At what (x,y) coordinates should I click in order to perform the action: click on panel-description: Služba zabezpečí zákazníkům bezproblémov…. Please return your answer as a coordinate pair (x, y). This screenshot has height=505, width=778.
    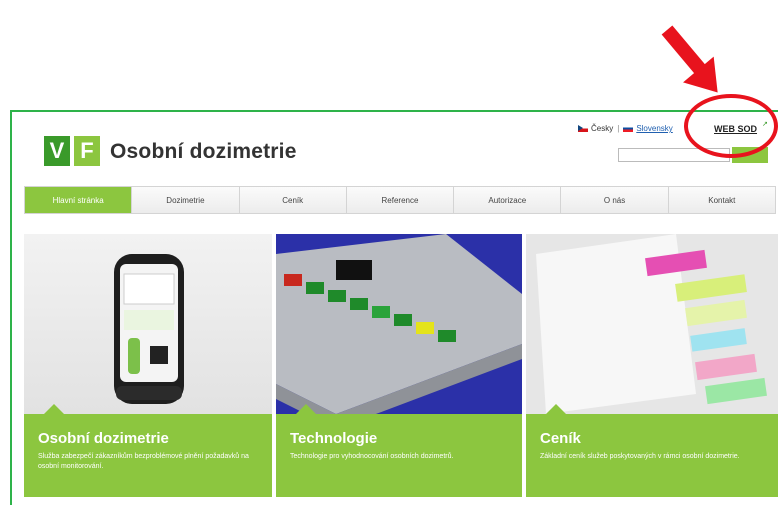
    Looking at the image, I should click on (143, 461).